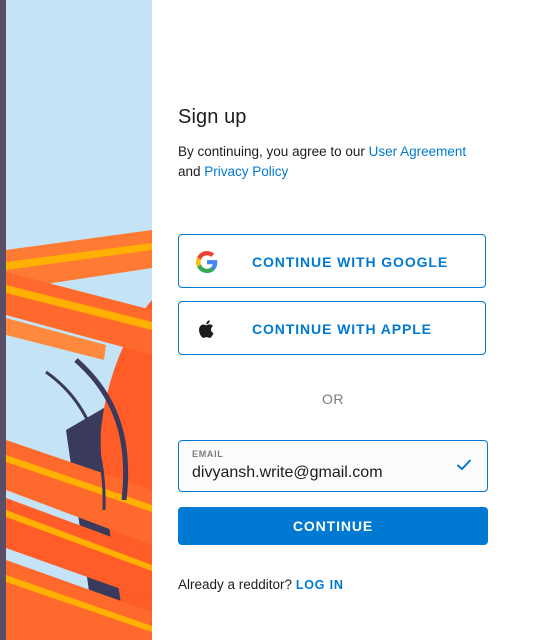 This screenshot has height=640, width=539. What do you see at coordinates (320, 585) in the screenshot?
I see `log-in-link: LOG IN` at bounding box center [320, 585].